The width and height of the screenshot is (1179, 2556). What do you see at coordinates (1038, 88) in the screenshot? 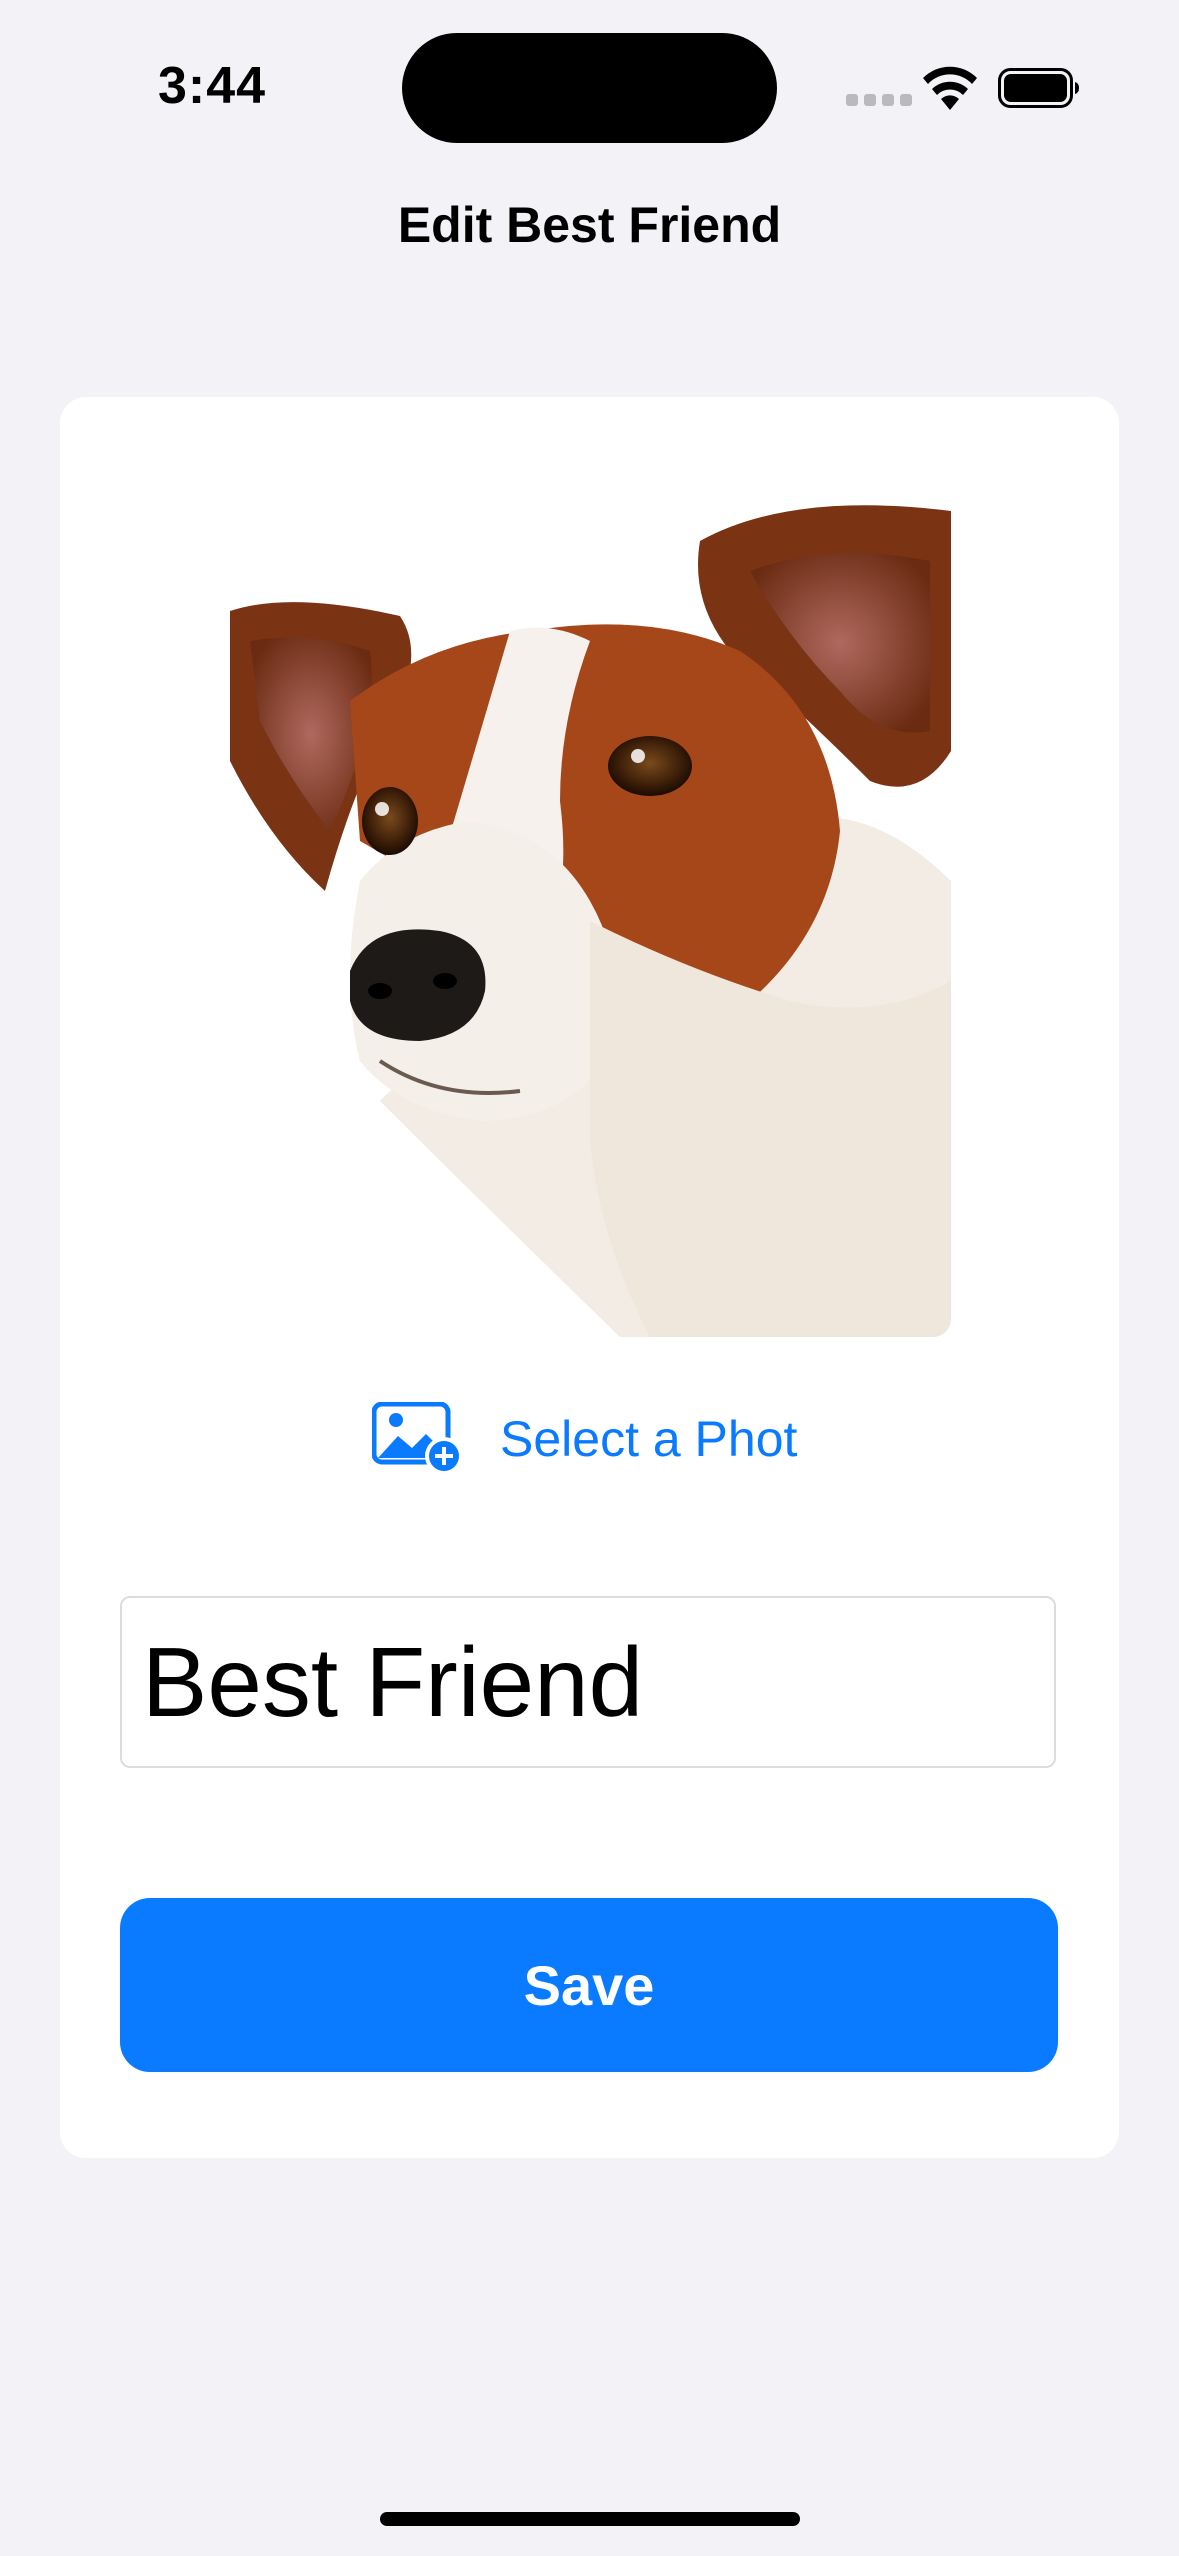
I see `battery-icon` at bounding box center [1038, 88].